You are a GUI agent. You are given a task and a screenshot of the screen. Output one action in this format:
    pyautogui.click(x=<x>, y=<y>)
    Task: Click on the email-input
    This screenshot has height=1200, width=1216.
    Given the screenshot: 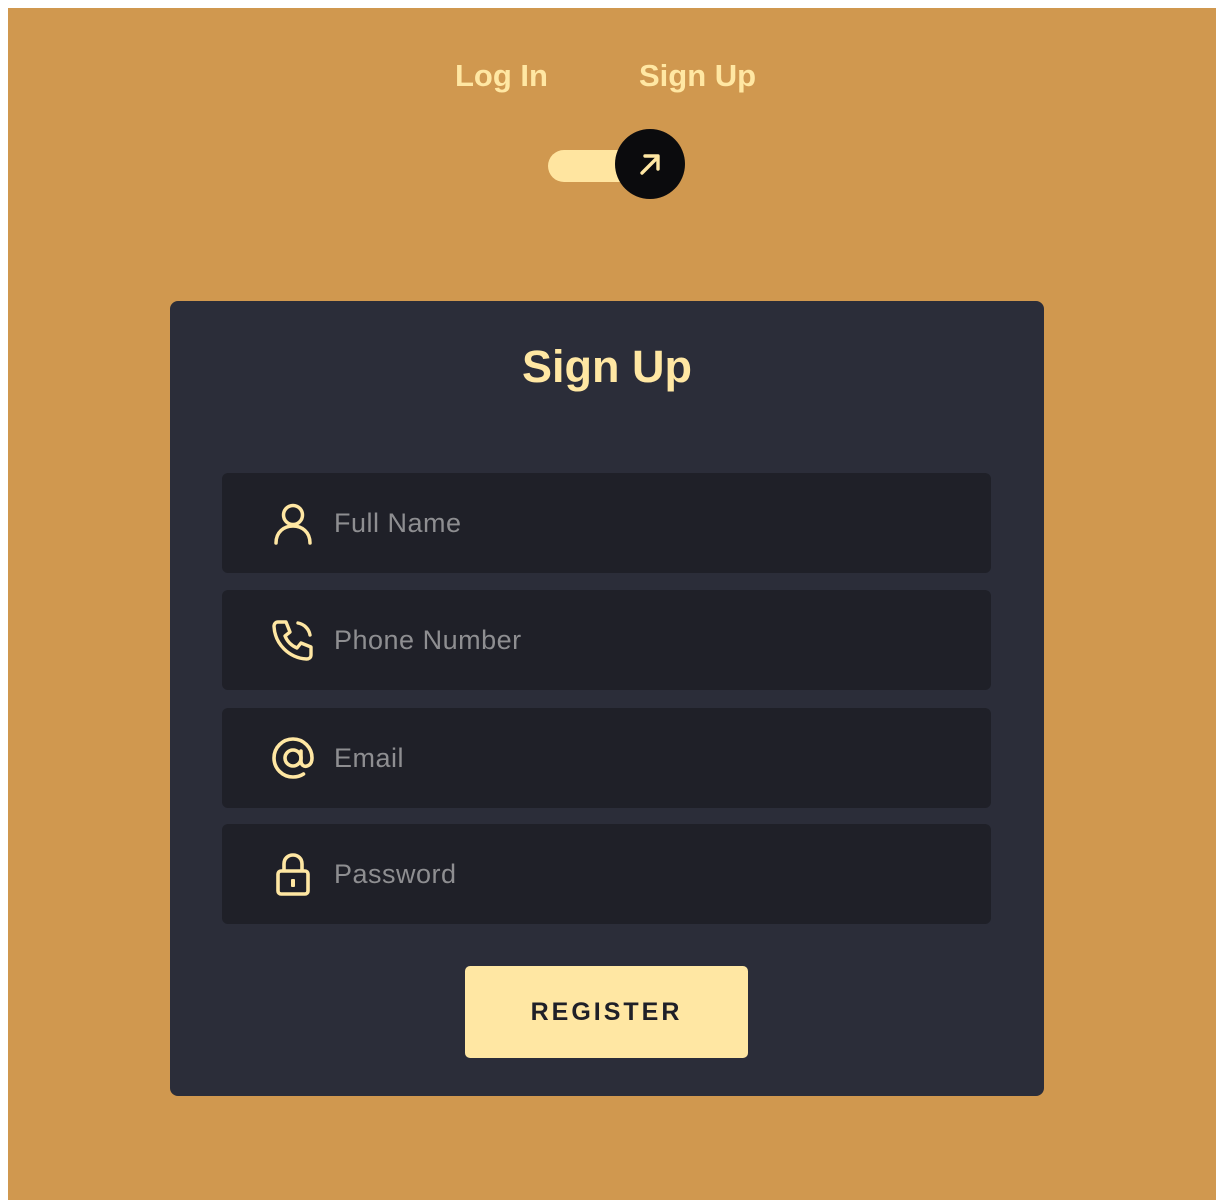 What is the action you would take?
    pyautogui.click(x=646, y=758)
    